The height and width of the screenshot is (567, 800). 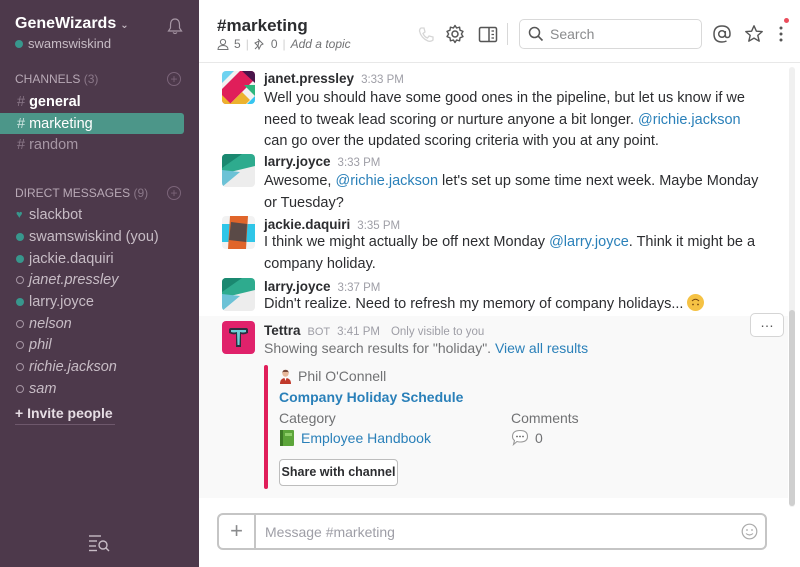 I want to click on message-text-part: Awesome,, so click(x=300, y=181).